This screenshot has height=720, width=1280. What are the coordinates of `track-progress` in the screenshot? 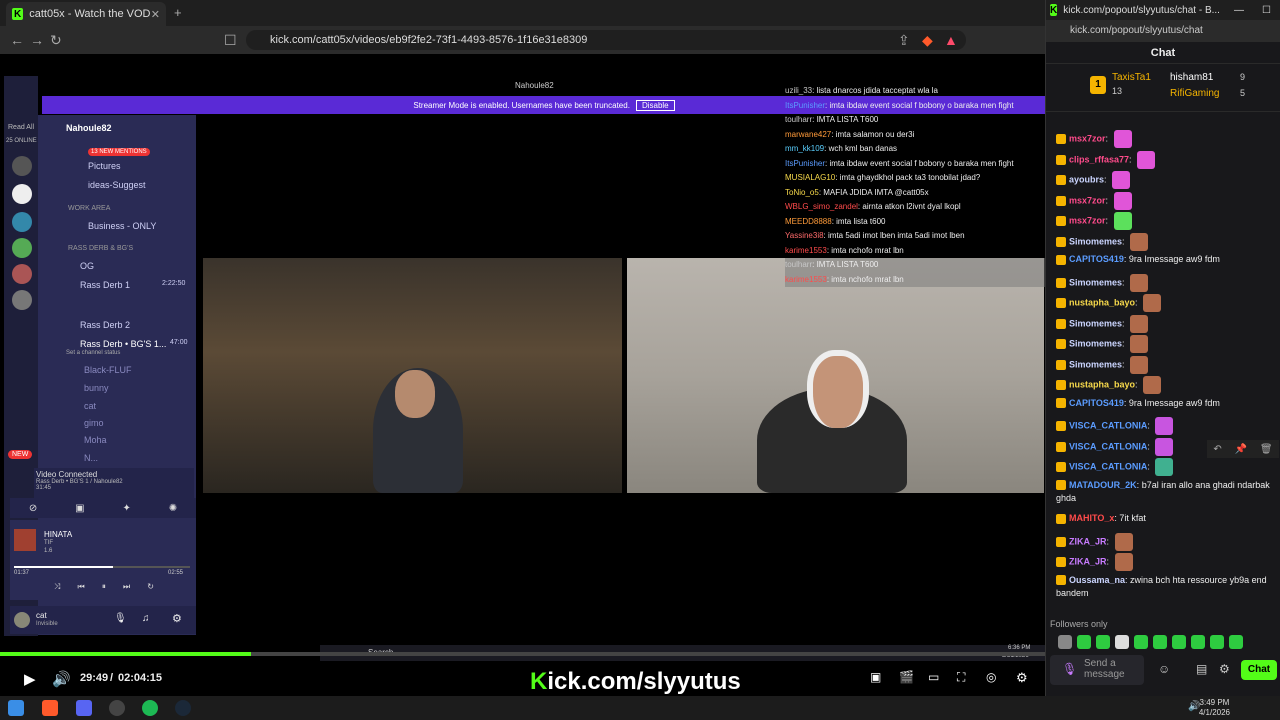 It's located at (102, 567).